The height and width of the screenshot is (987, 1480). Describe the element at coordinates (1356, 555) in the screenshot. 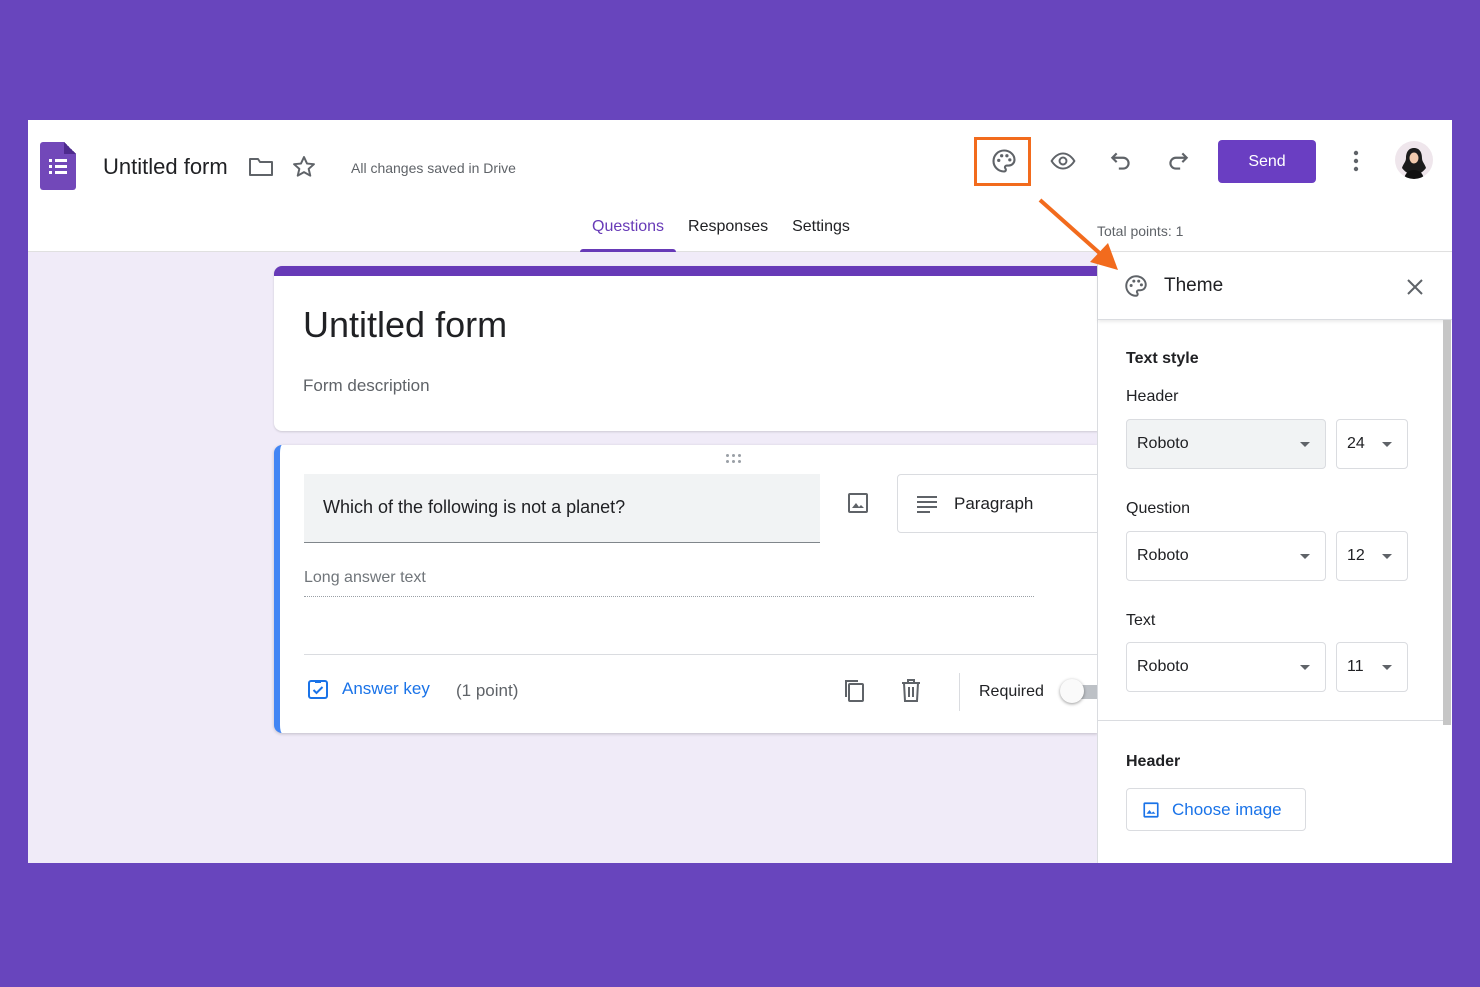

I see `question-size-value: 12` at that location.